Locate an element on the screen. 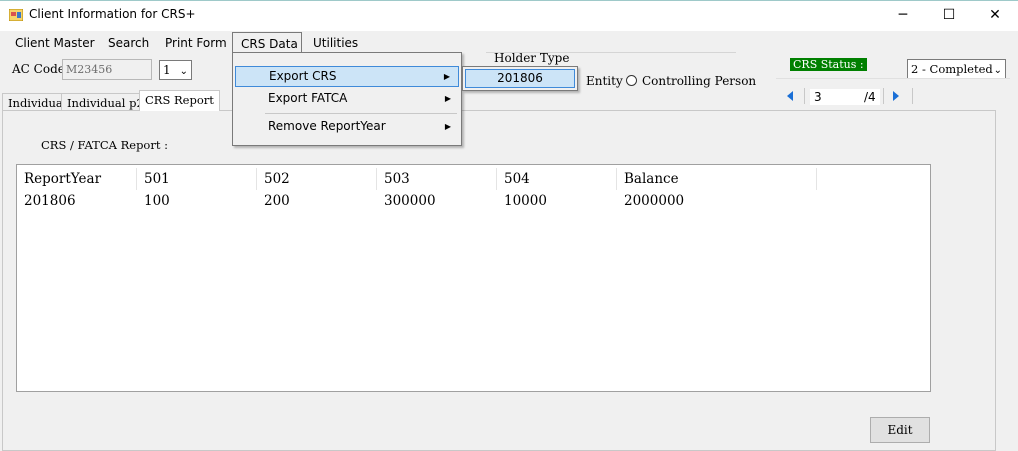 The width and height of the screenshot is (1018, 451). menu-item-export-crs: Export CRS ▶ is located at coordinates (347, 76).